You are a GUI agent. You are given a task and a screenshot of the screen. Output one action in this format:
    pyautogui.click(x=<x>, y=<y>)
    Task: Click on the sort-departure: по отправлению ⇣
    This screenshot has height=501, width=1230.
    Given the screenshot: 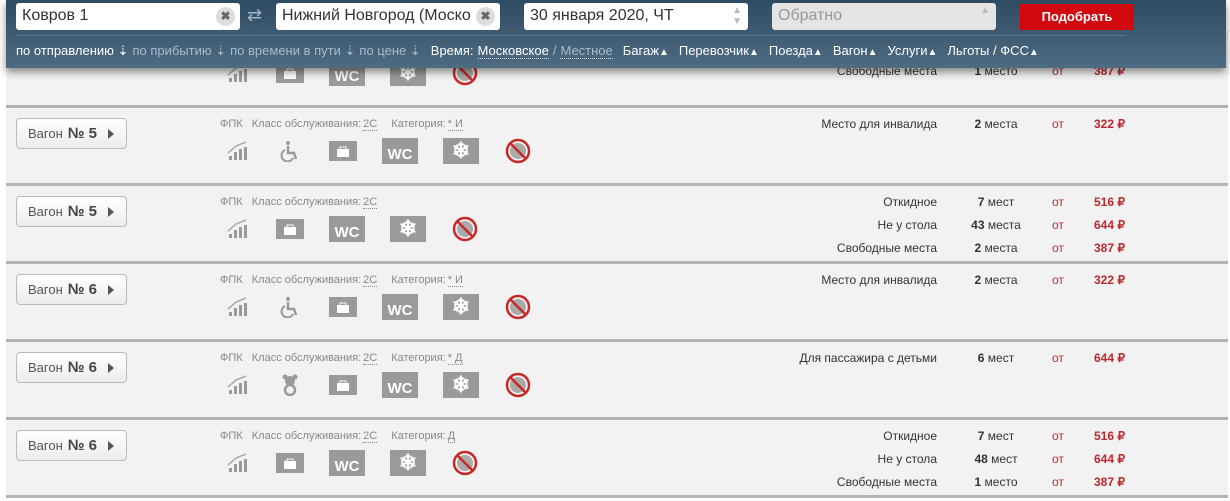 What is the action you would take?
    pyautogui.click(x=72, y=51)
    